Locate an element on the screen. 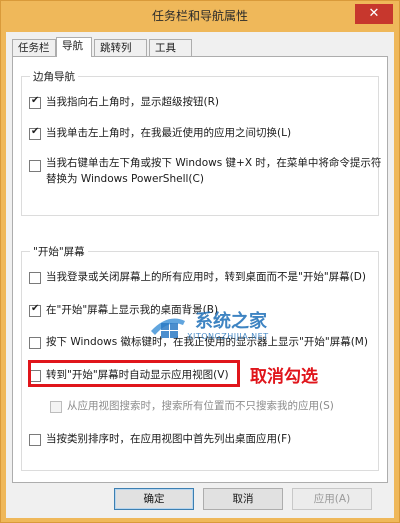 This screenshot has height=523, width=400. watermark-logo-icon is located at coordinates (168, 328).